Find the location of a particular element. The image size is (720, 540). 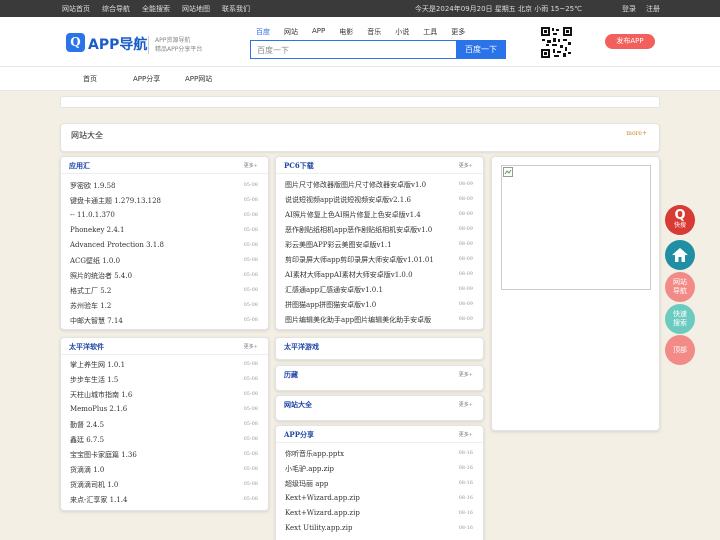

quick-search-side-button: 快速 搜索 is located at coordinates (680, 319).